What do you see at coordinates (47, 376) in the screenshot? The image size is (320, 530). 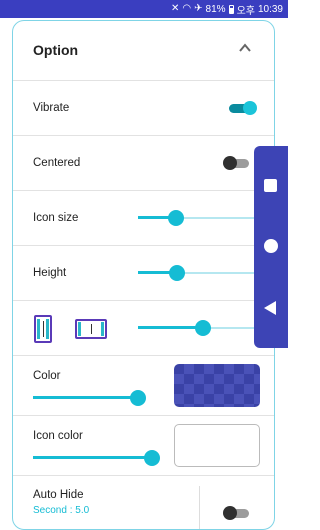 I see `color-label: Color` at bounding box center [47, 376].